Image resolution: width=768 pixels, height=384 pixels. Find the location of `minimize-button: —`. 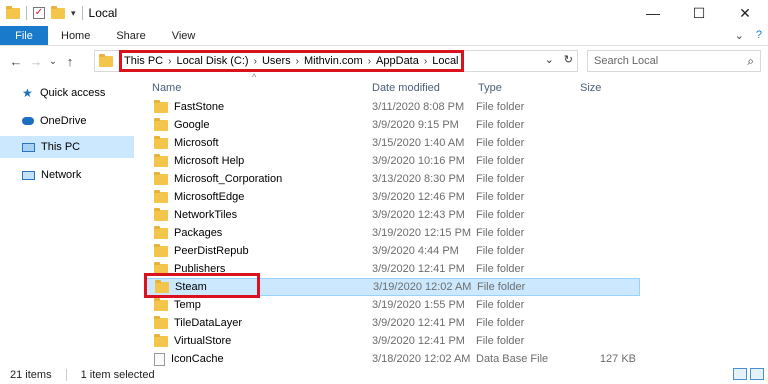

minimize-button: — is located at coordinates (653, 13).